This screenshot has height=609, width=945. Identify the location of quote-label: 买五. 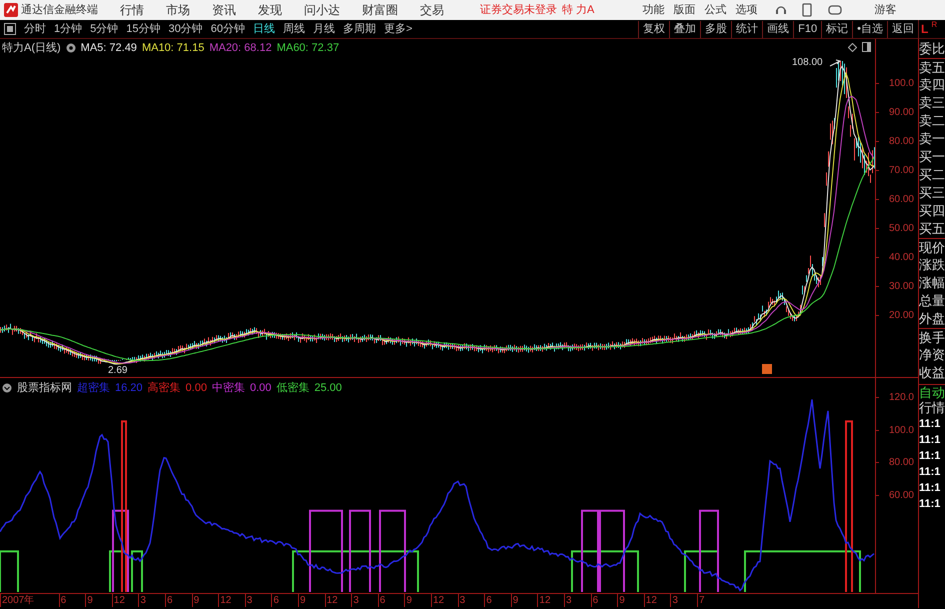
(932, 229).